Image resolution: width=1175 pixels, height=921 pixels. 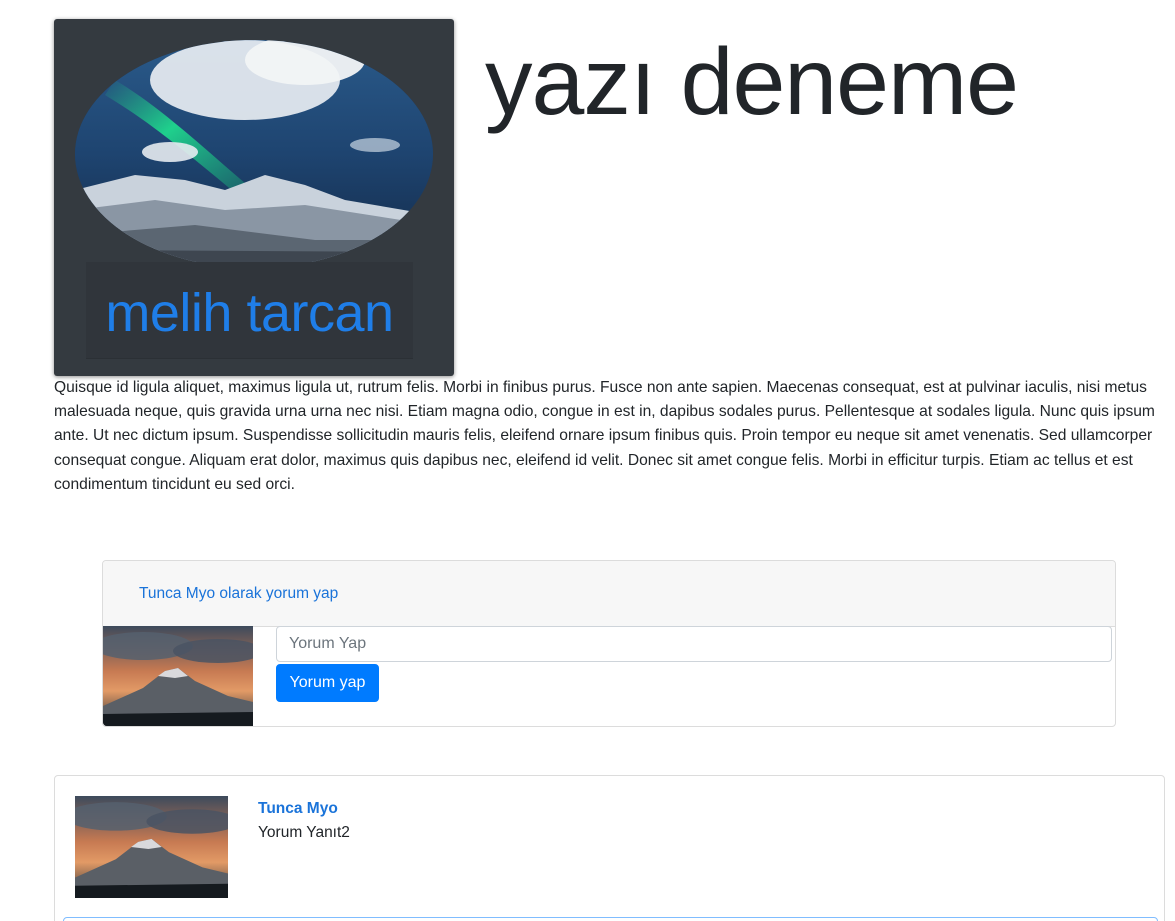 What do you see at coordinates (178, 676) in the screenshot?
I see `user-avatar` at bounding box center [178, 676].